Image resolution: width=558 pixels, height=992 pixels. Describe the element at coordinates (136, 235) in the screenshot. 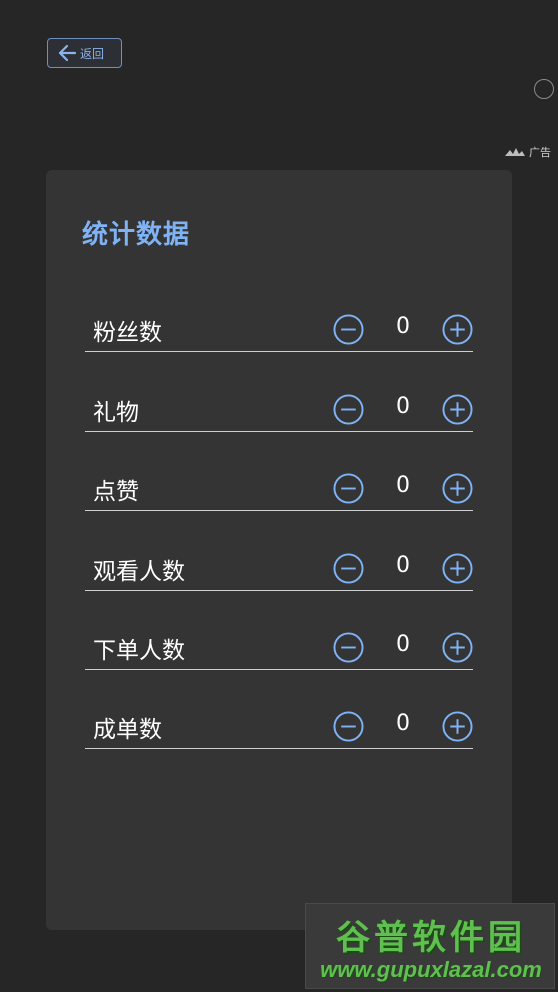

I see `card-title: 统计数据` at that location.